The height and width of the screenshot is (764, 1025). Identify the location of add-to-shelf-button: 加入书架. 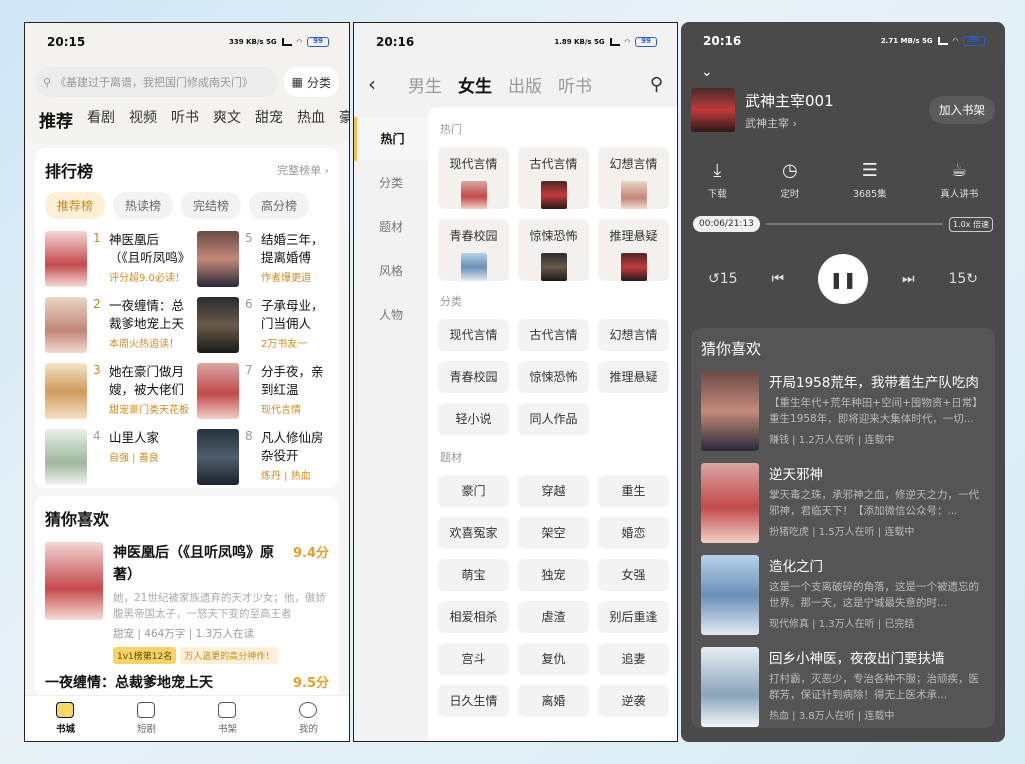
(962, 110).